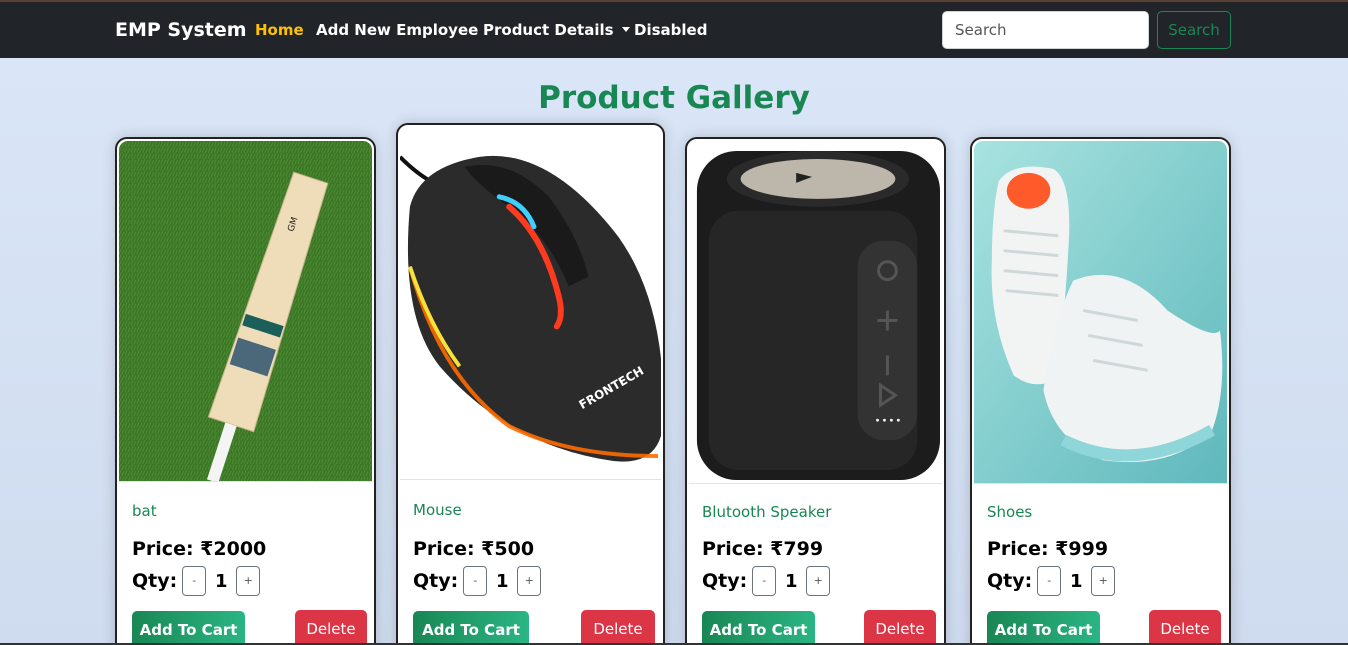  Describe the element at coordinates (437, 510) in the screenshot. I see `product-name: Mouse` at that location.